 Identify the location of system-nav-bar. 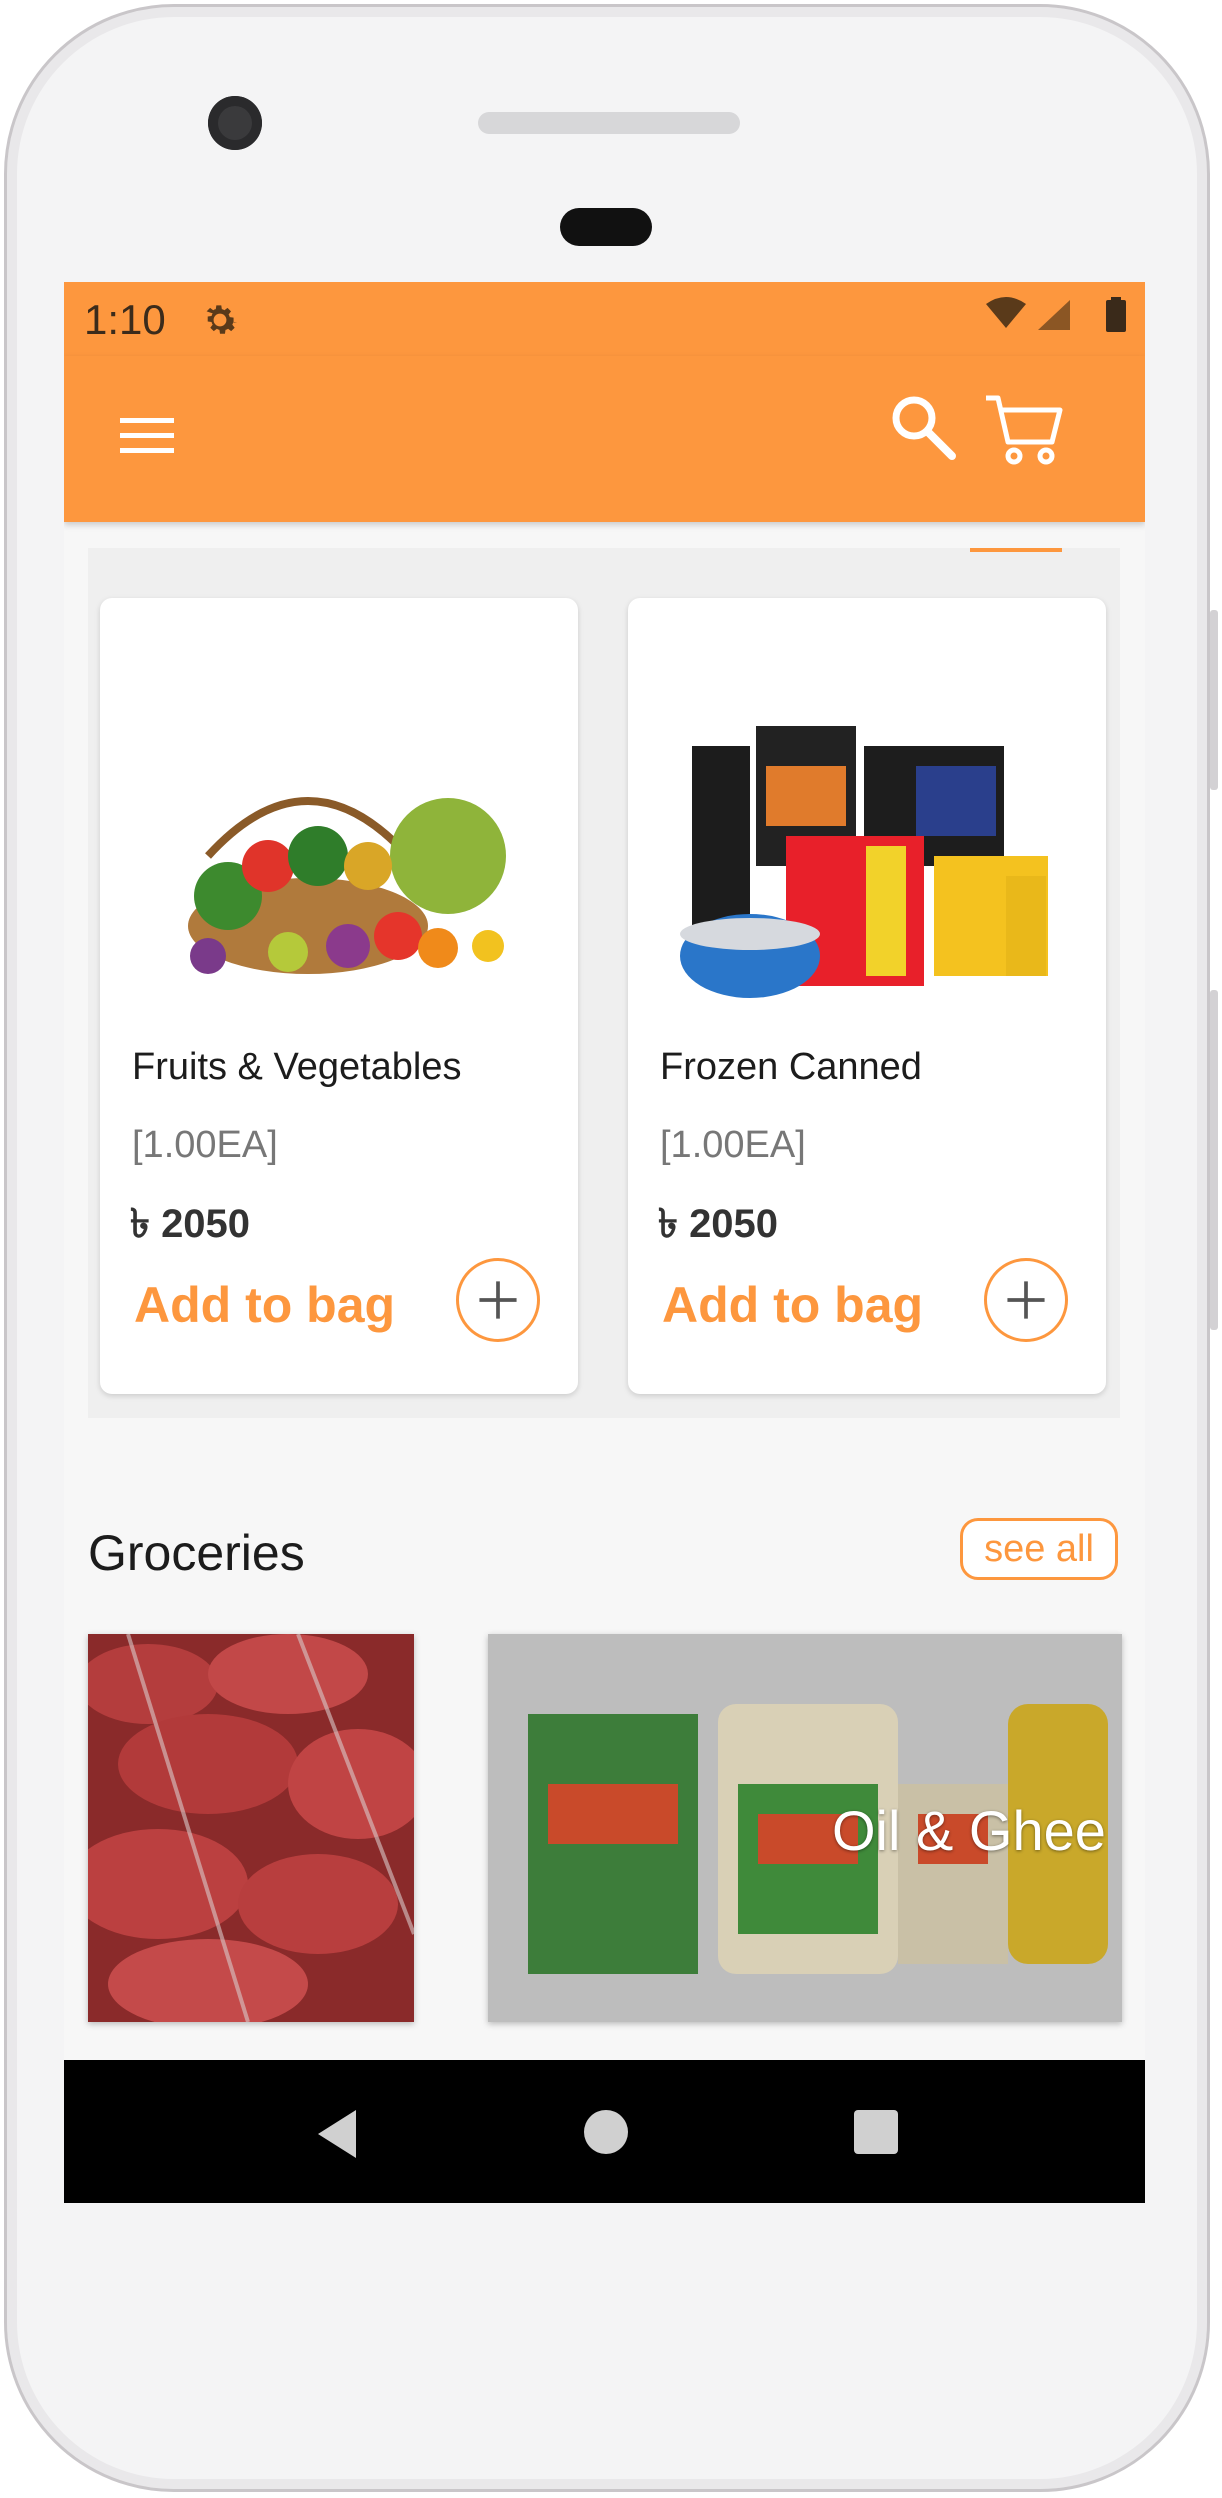
(604, 2131).